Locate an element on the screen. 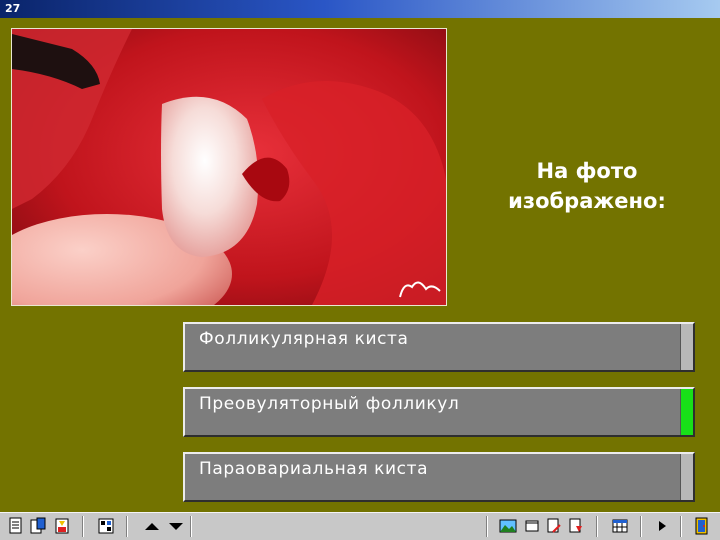  arrow-down-icon is located at coordinates (176, 526).